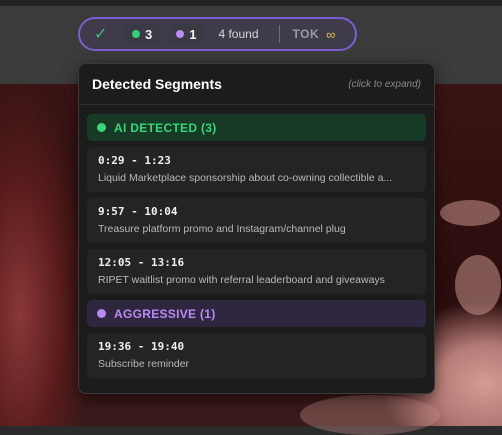 The image size is (502, 435). I want to click on ai-count-chip: 3, so click(142, 34).